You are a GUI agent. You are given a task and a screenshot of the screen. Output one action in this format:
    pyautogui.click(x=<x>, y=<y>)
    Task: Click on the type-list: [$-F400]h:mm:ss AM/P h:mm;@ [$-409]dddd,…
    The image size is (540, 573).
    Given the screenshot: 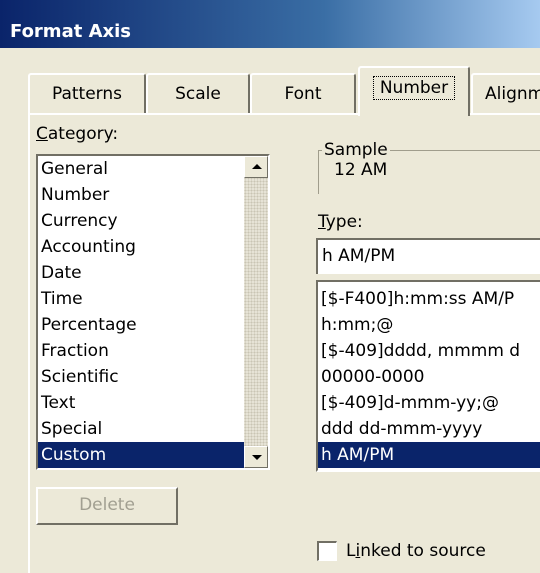 What is the action you would take?
    pyautogui.click(x=428, y=376)
    